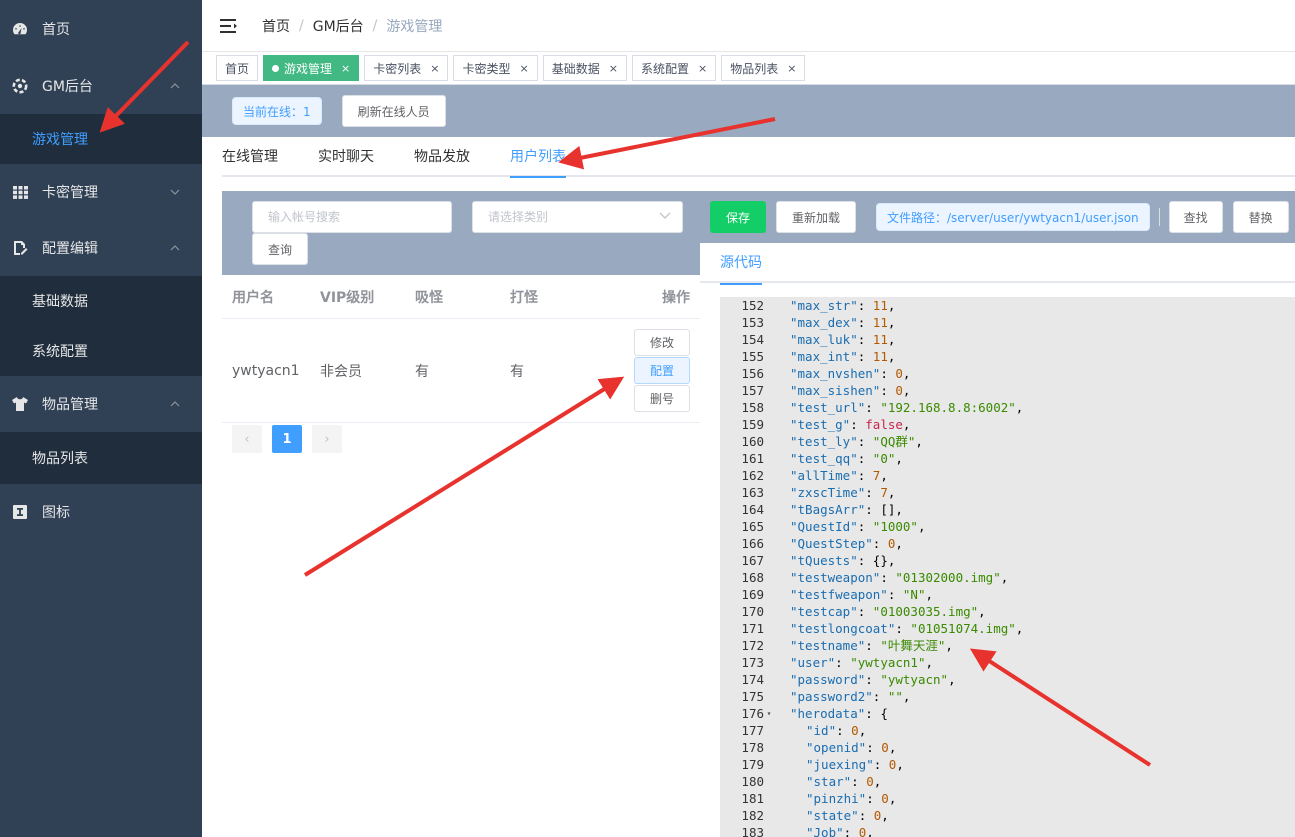 Image resolution: width=1295 pixels, height=837 pixels. I want to click on tag-system-config: 系统配置 ×, so click(674, 68).